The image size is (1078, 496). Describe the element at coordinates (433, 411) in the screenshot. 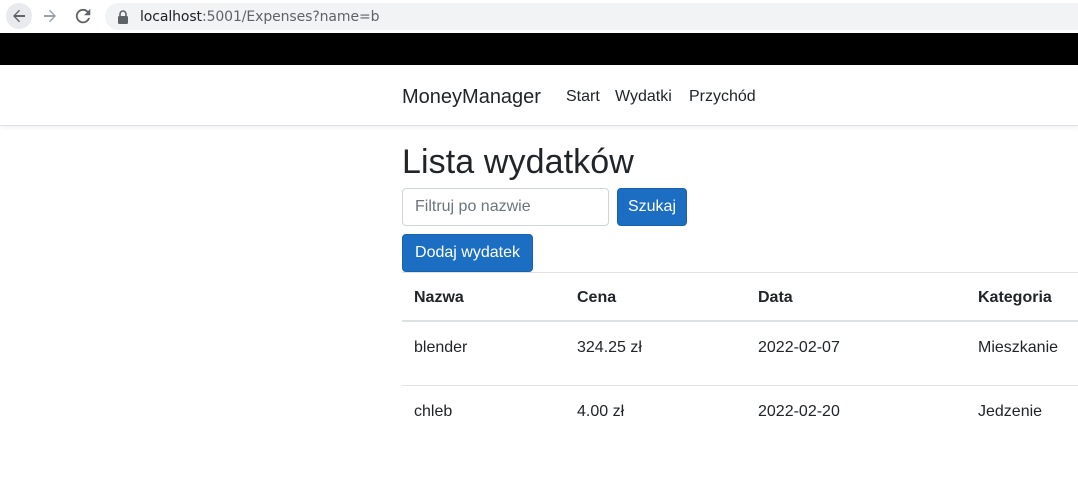

I see `cell-nazwa: chleb` at that location.